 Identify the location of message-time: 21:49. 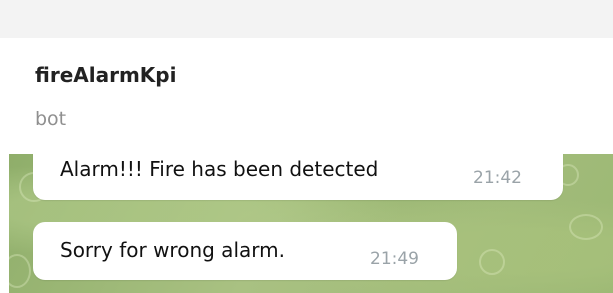
(394, 259).